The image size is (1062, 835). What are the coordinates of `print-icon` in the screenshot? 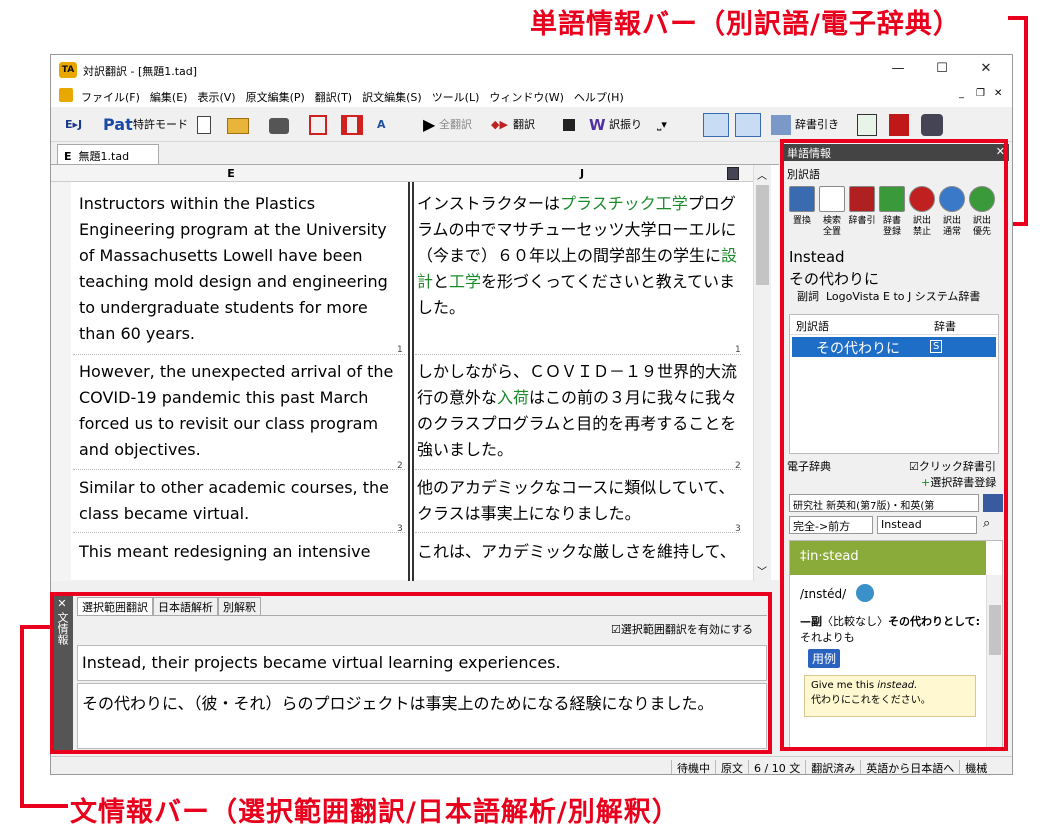 It's located at (279, 126).